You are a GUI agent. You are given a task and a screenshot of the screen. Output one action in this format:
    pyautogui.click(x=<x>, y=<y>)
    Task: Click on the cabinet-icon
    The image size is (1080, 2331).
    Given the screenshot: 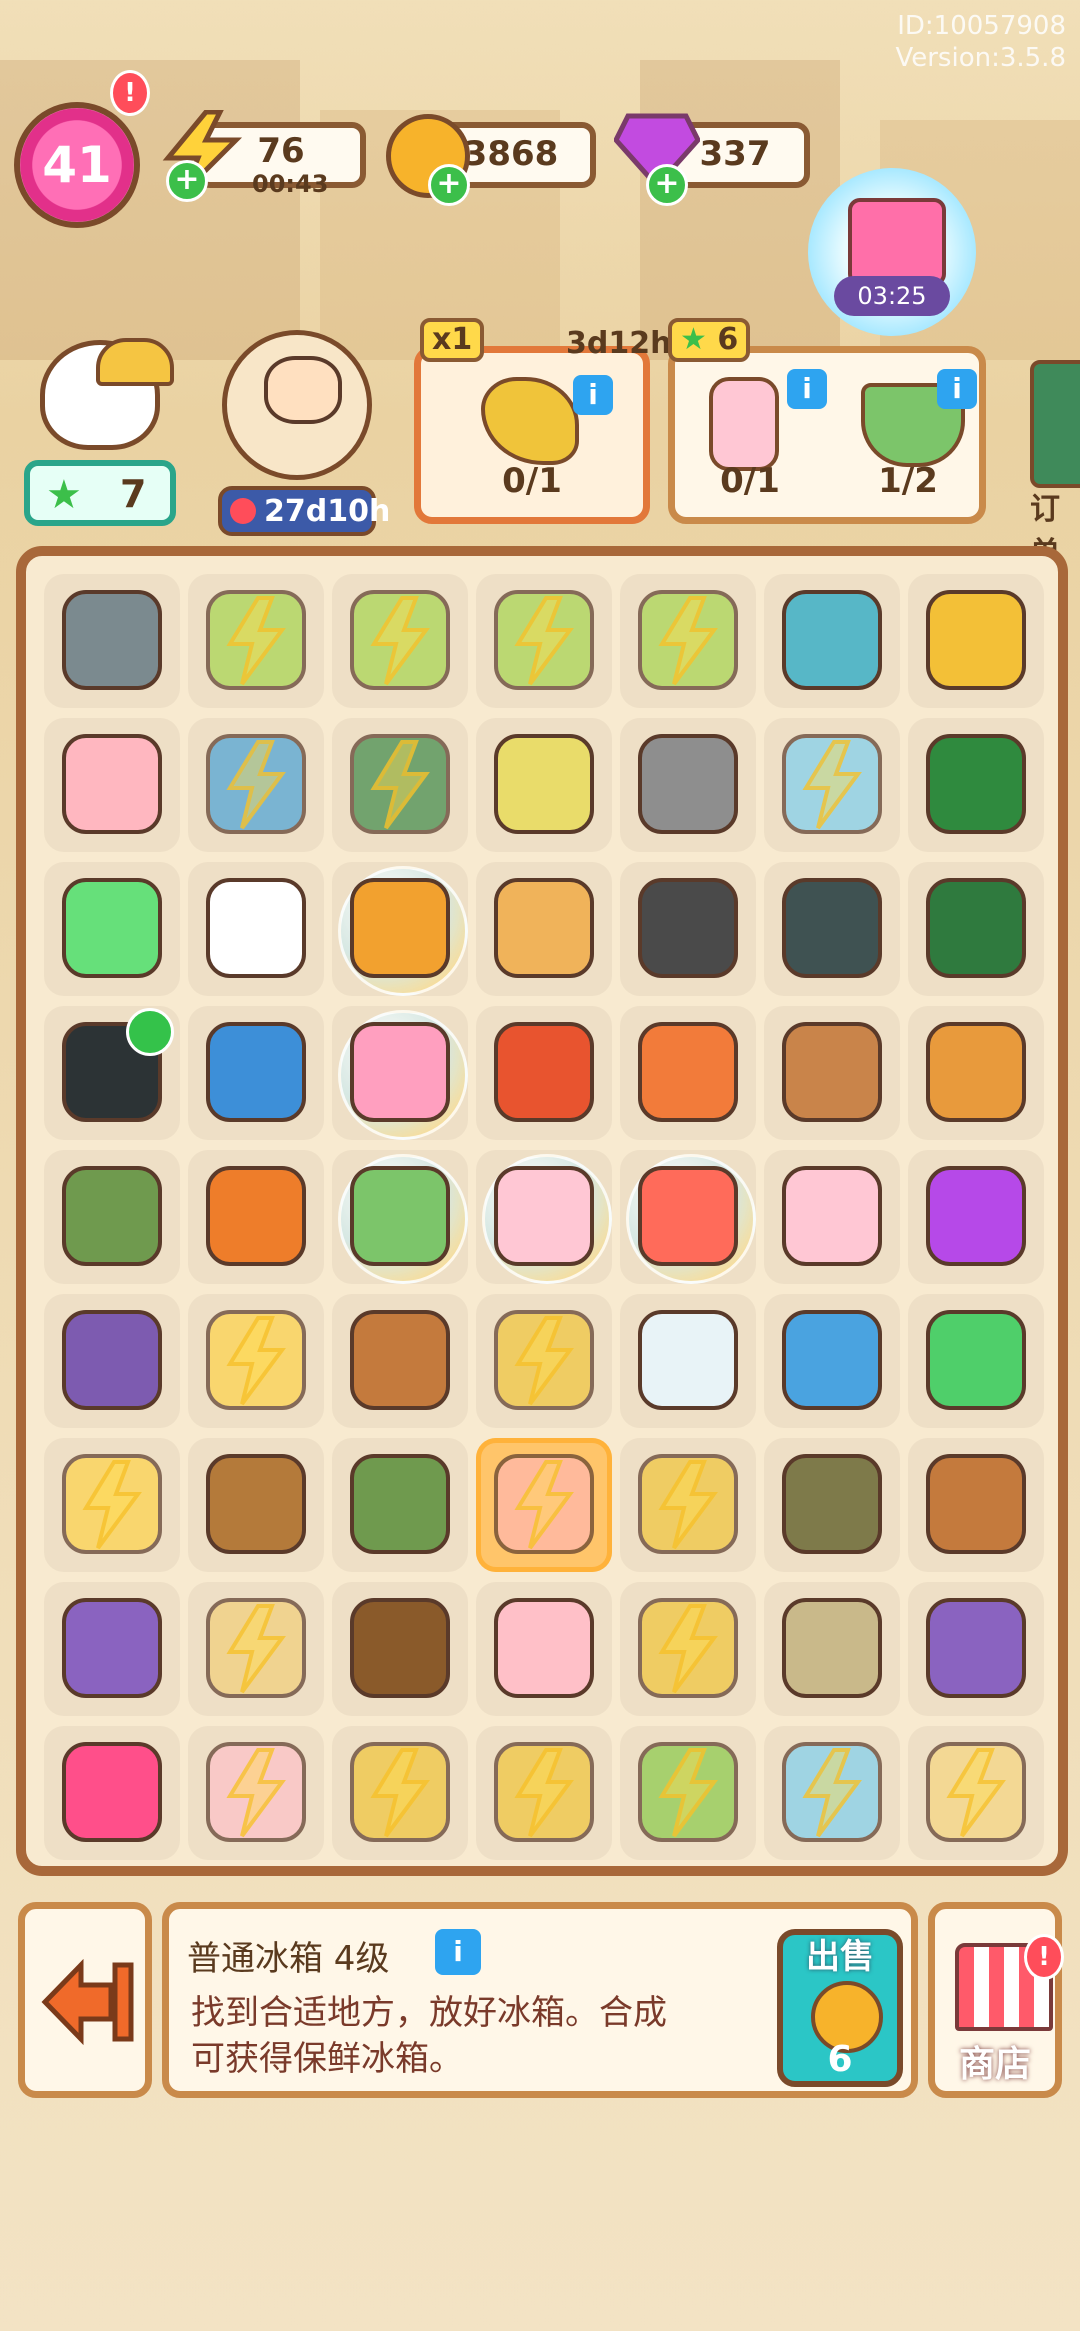 What is the action you would take?
    pyautogui.click(x=832, y=1648)
    